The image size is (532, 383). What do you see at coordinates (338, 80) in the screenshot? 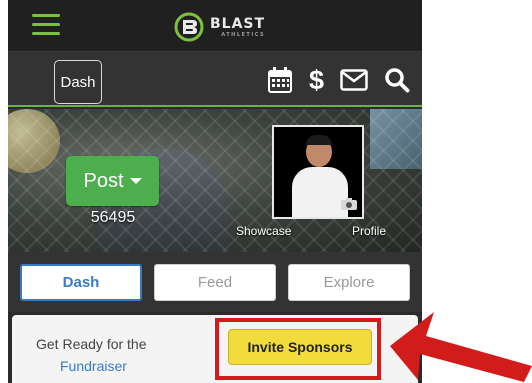
I see `nav-icon-group: $` at bounding box center [338, 80].